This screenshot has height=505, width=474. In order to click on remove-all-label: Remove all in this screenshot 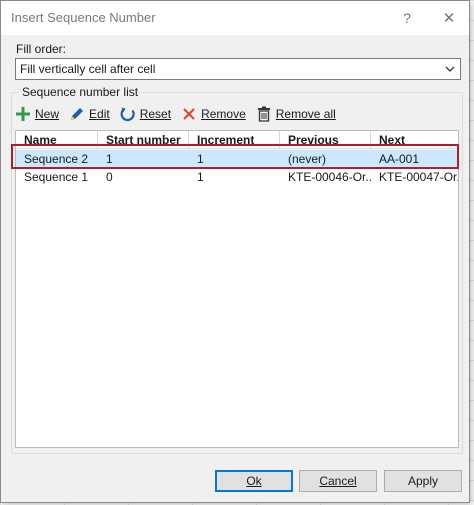, I will do `click(305, 114)`.